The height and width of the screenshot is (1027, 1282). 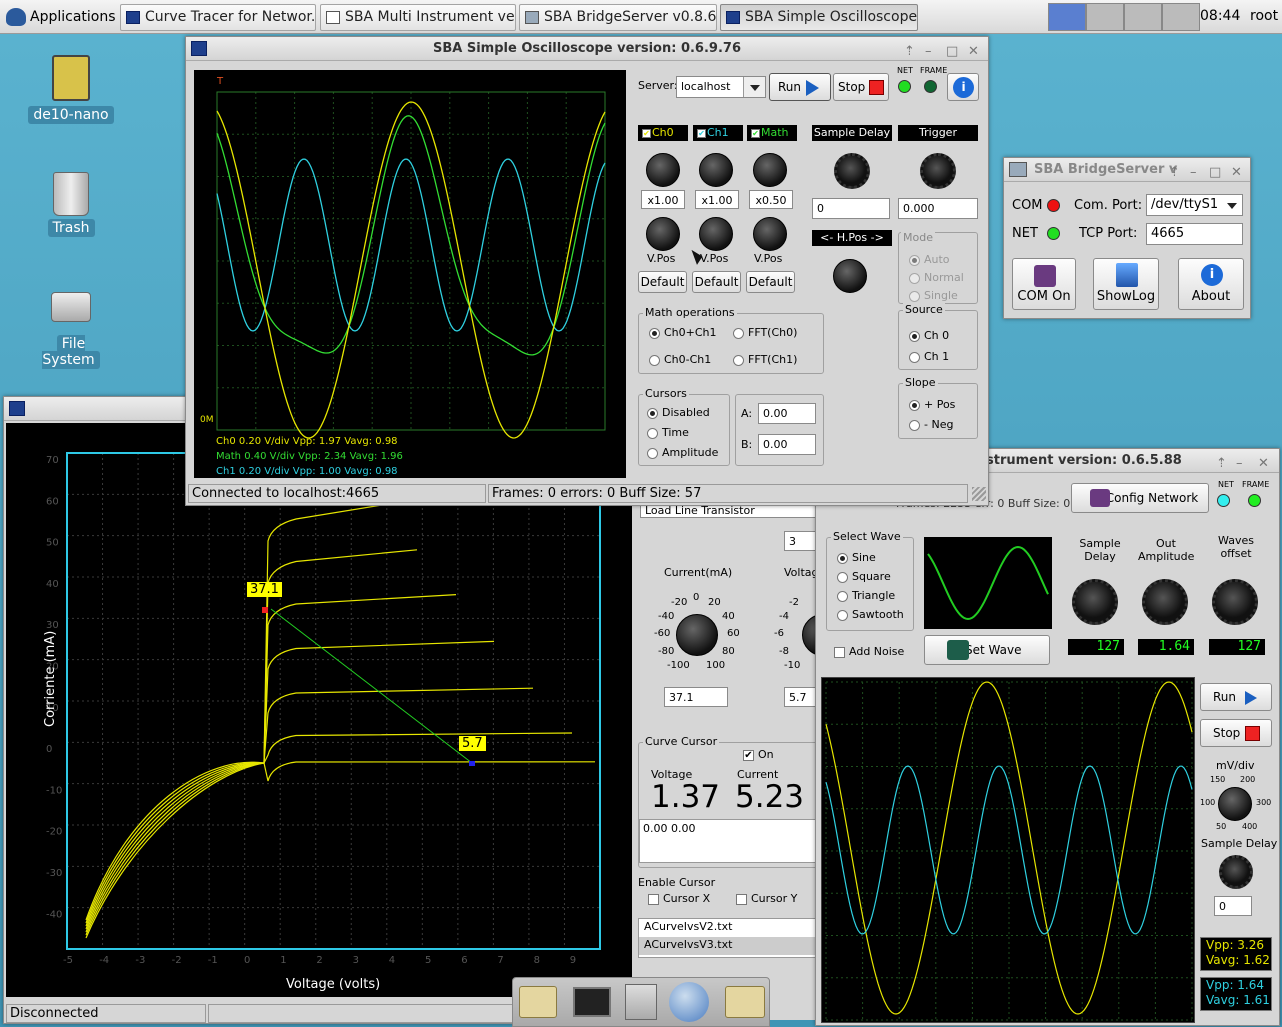 What do you see at coordinates (728, 946) in the screenshot?
I see `file-item-selected: ACurveIvsV3.txt` at bounding box center [728, 946].